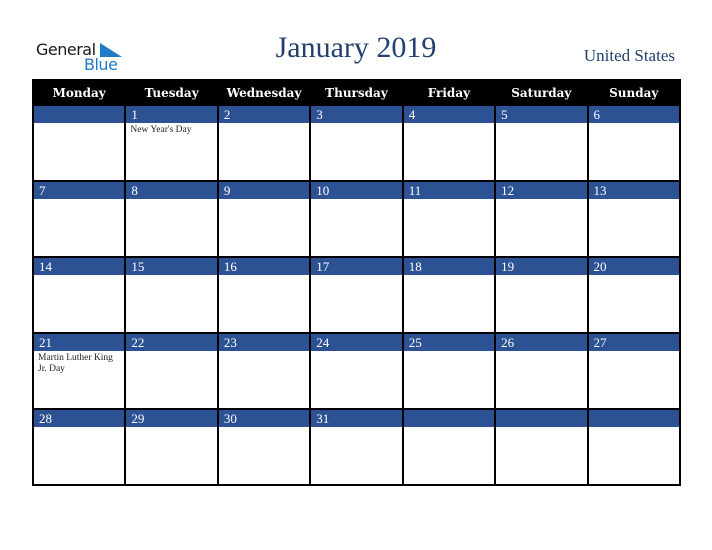  I want to click on week-row: 28 29 30 31, so click(356, 447).